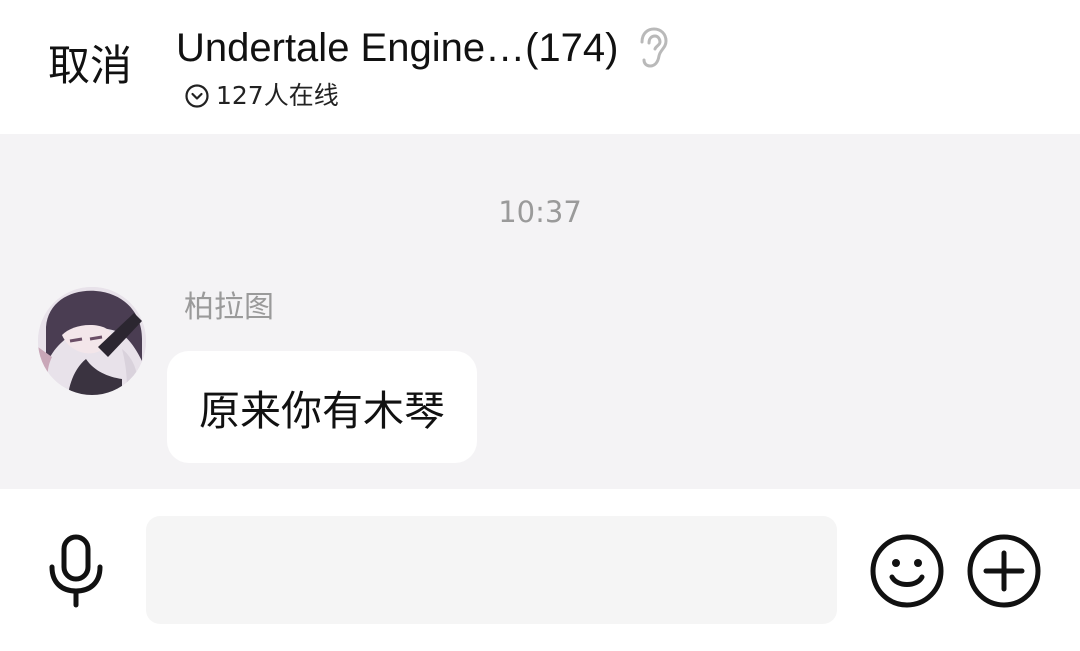 This screenshot has height=651, width=1080. Describe the element at coordinates (92, 341) in the screenshot. I see `avatar` at that location.